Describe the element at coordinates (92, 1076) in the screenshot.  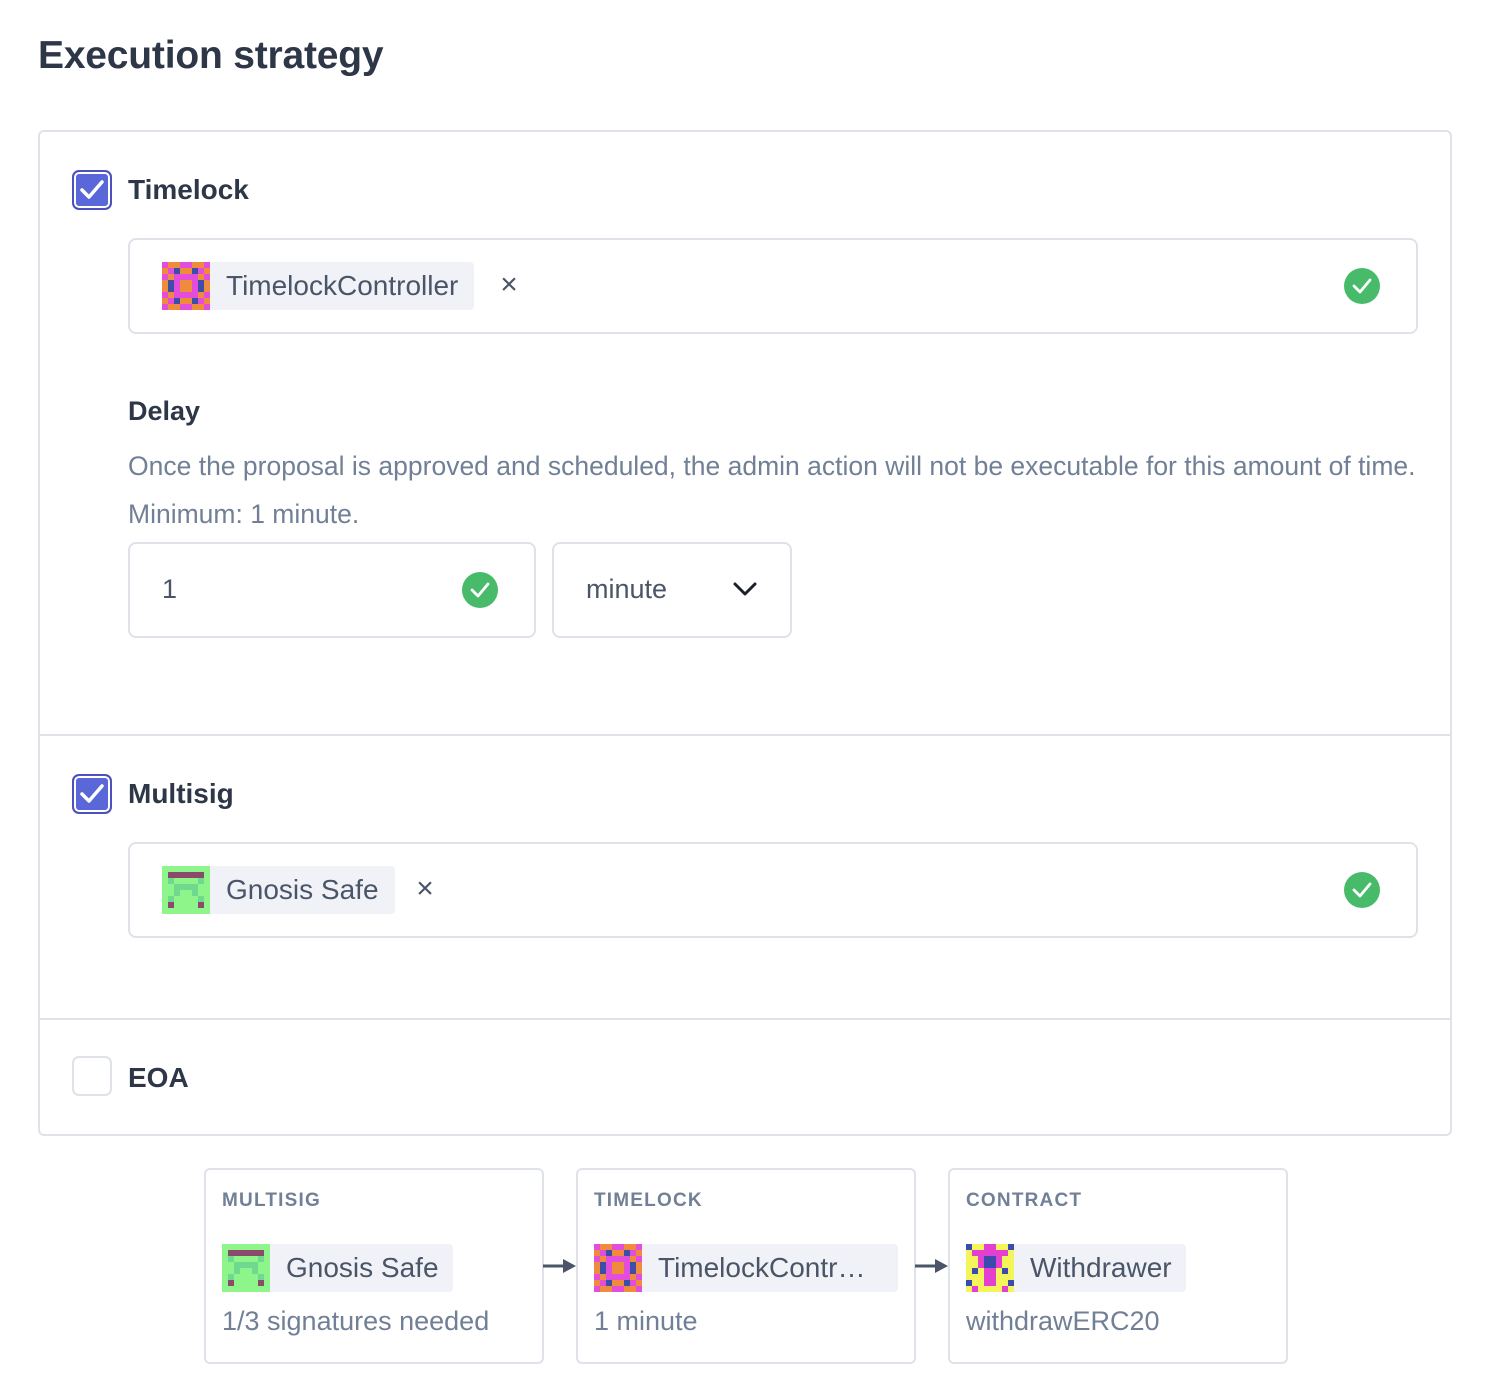
I see `eoa-checkbox` at that location.